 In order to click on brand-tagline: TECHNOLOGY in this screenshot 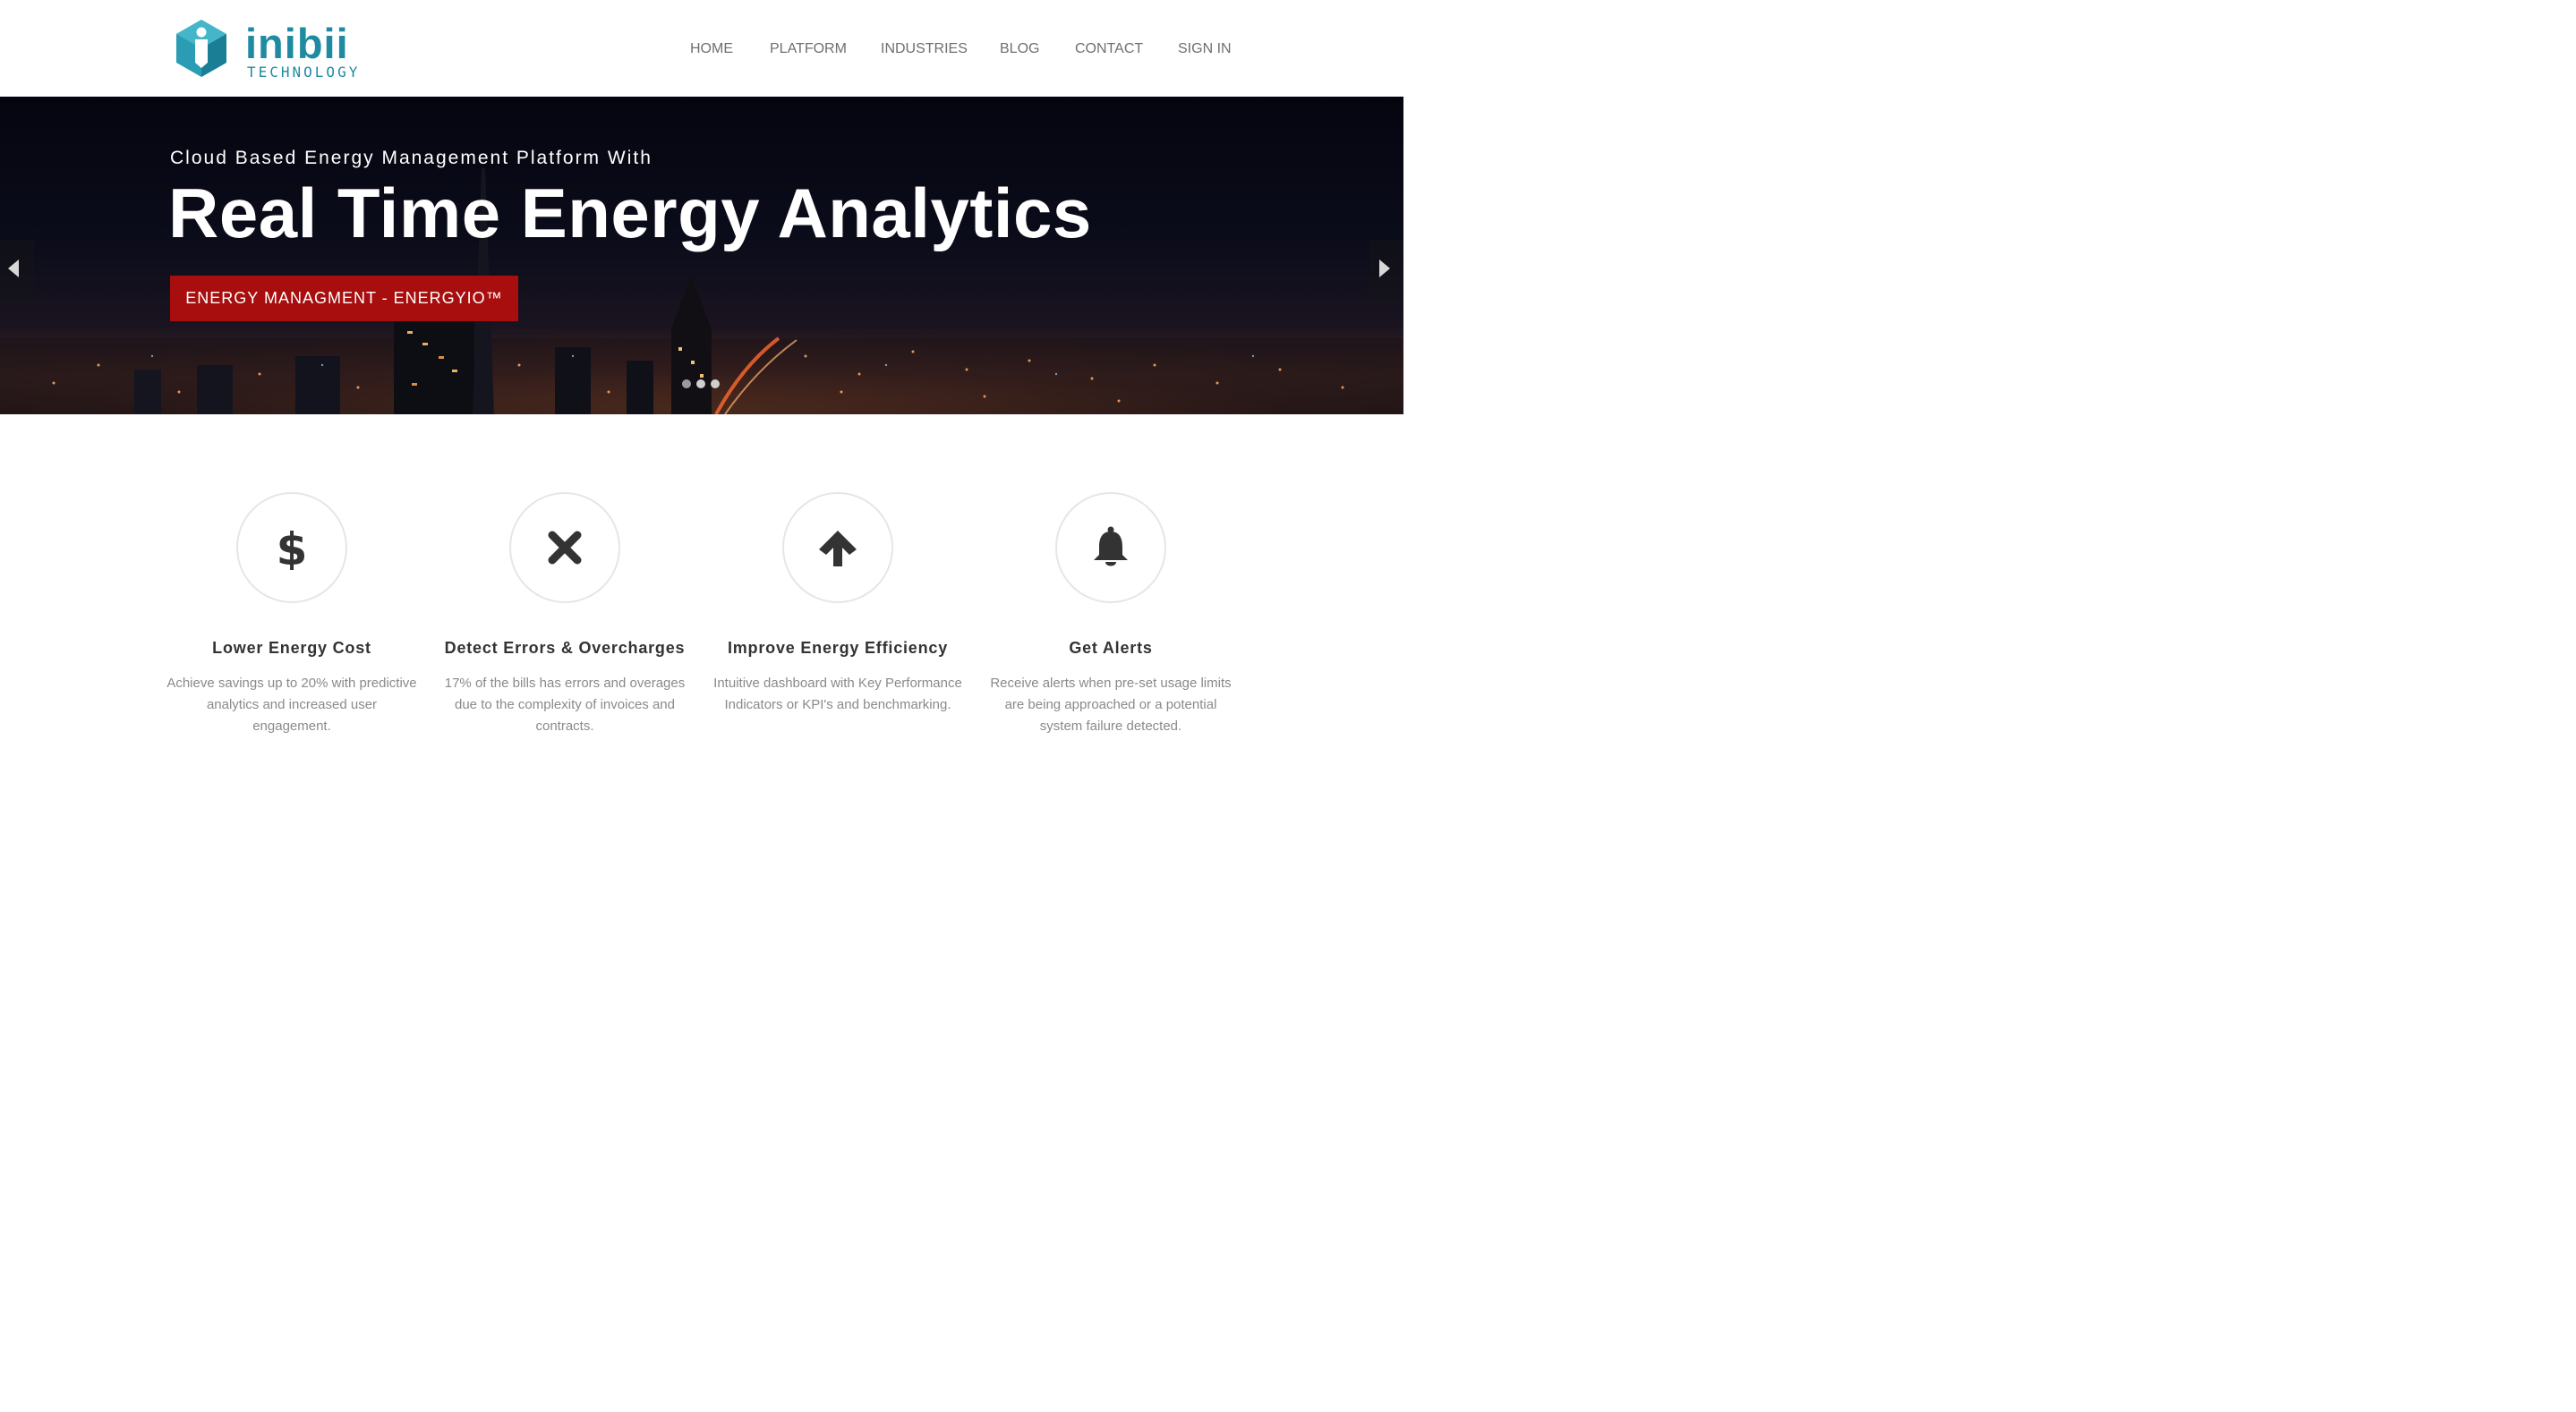, I will do `click(304, 72)`.